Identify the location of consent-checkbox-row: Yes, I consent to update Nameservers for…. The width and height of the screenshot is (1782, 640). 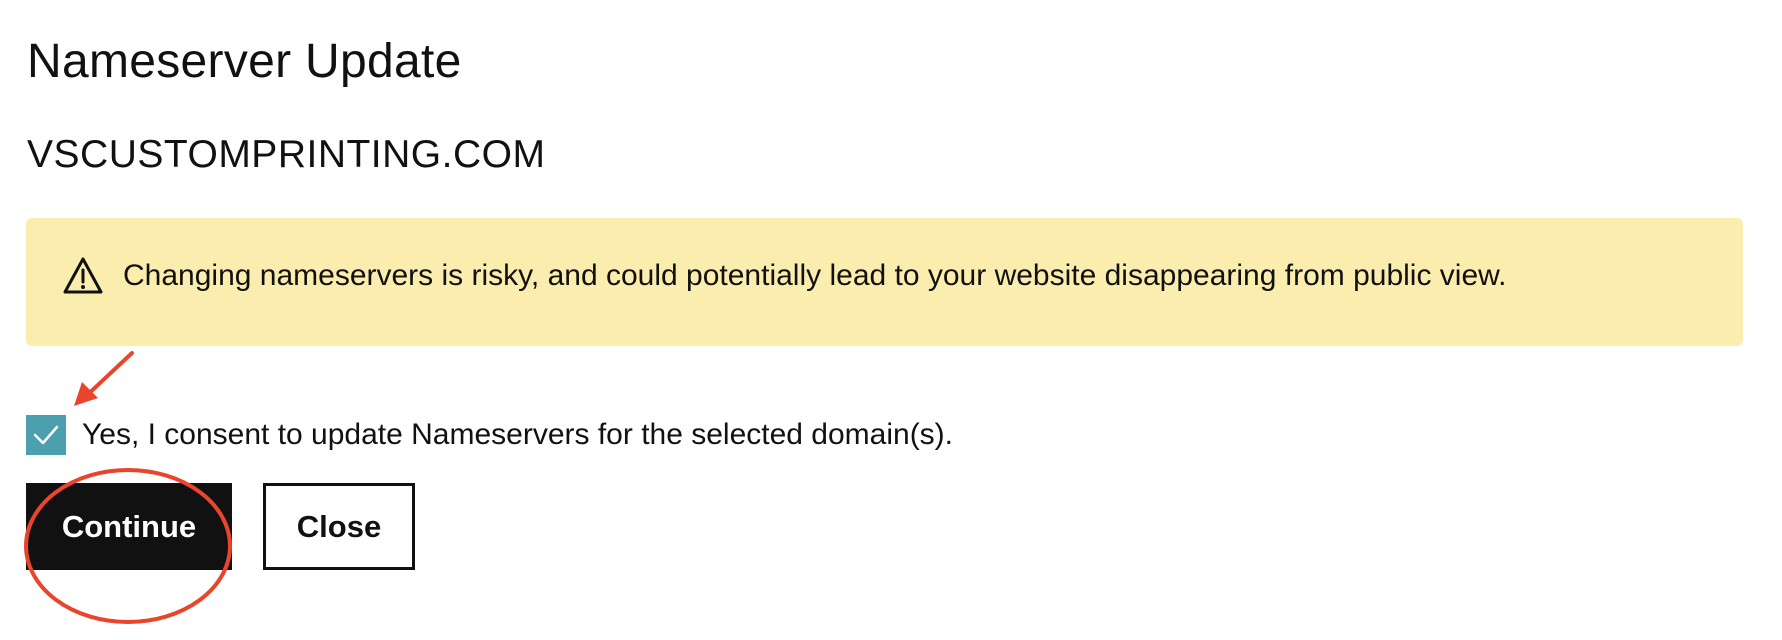
(489, 435).